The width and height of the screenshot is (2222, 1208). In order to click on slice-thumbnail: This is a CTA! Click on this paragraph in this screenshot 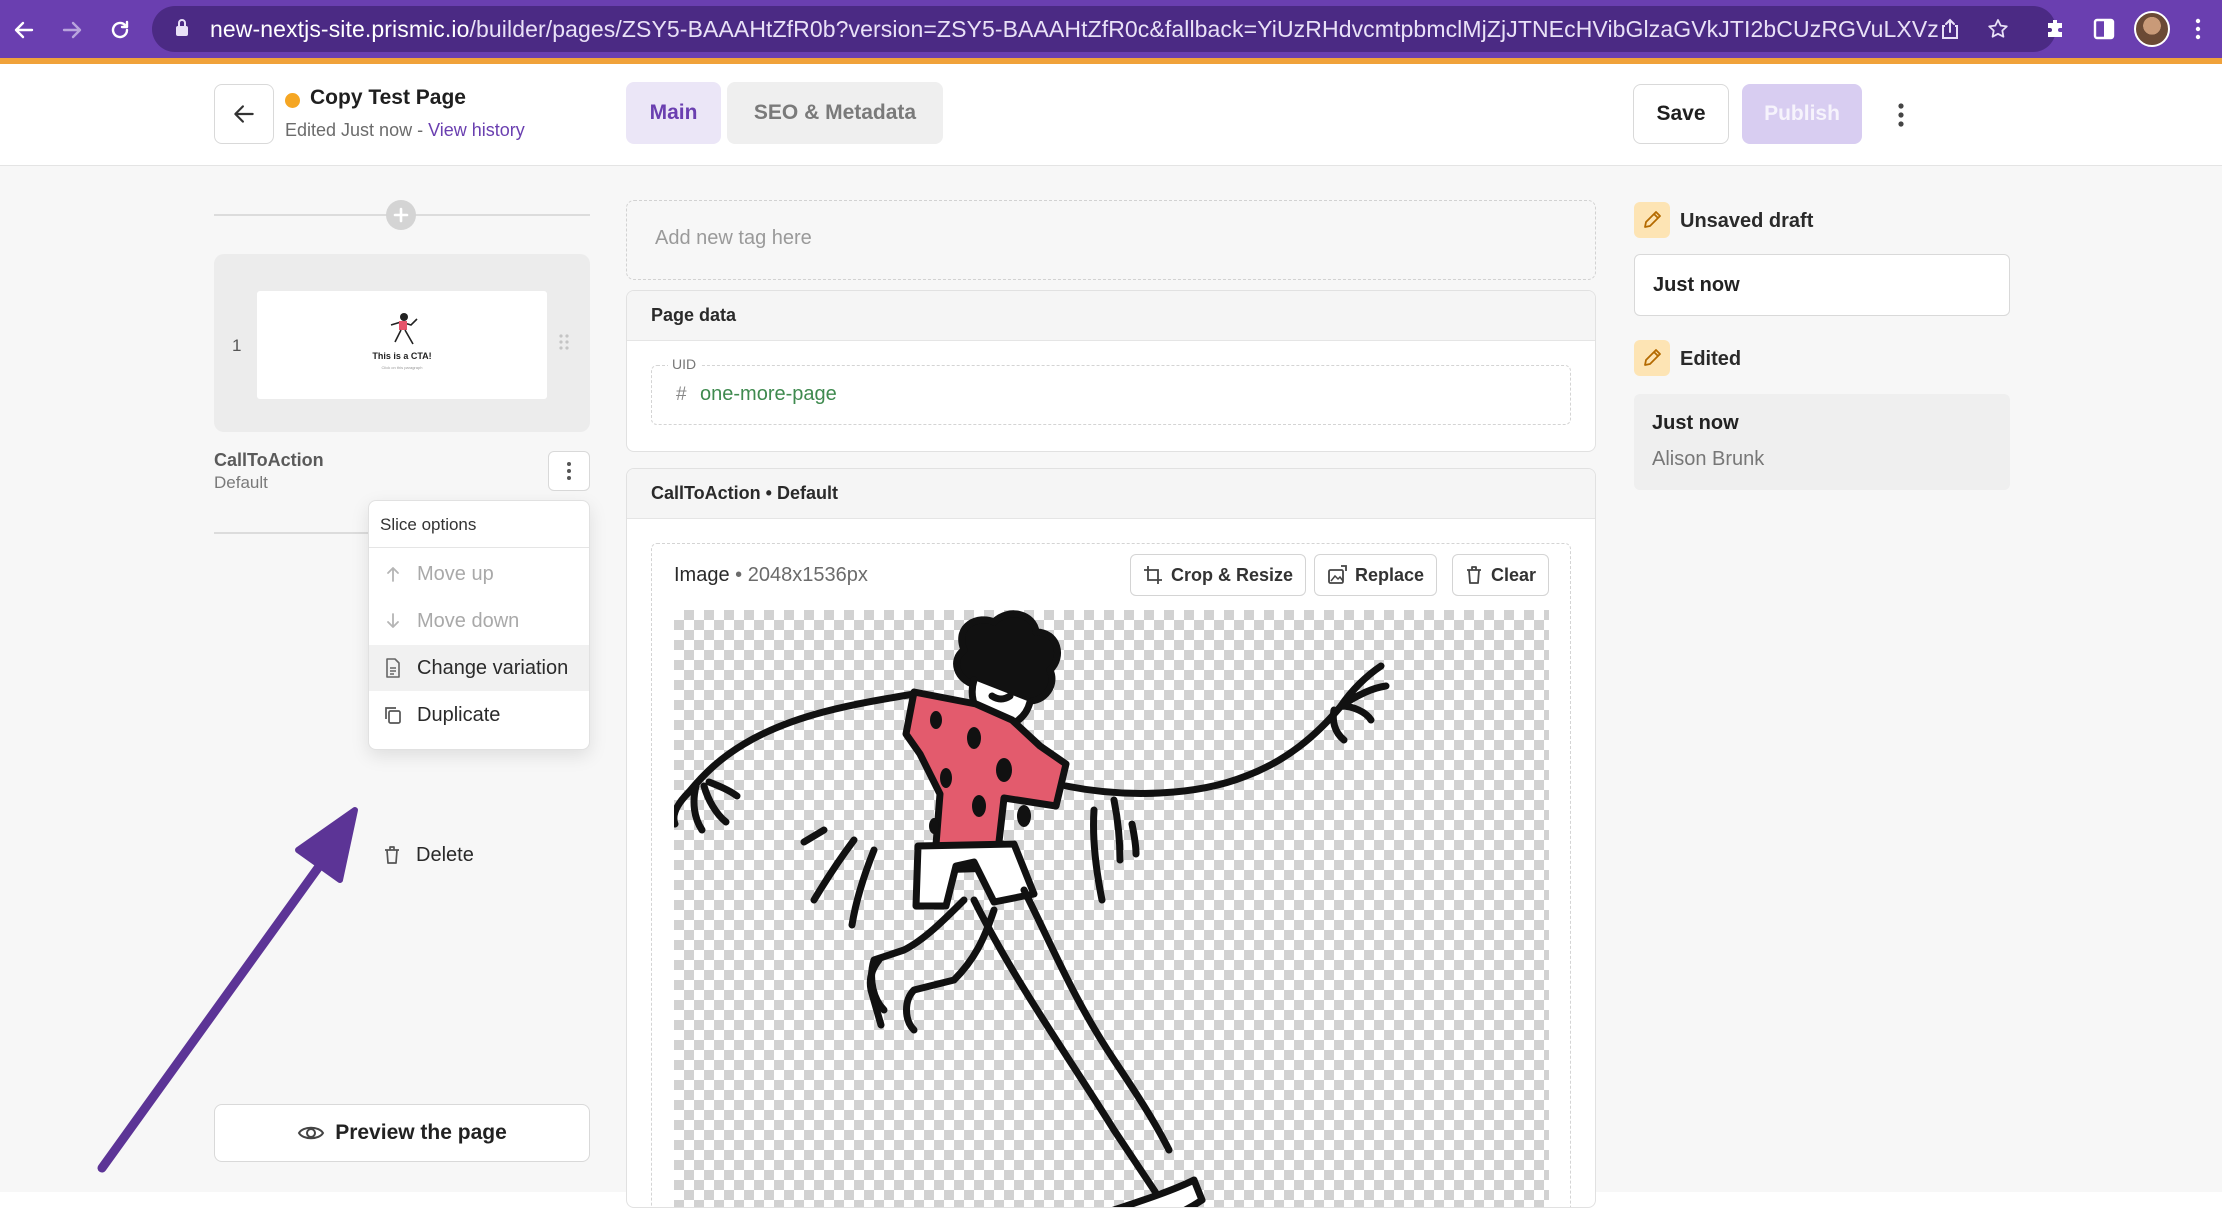, I will do `click(402, 345)`.